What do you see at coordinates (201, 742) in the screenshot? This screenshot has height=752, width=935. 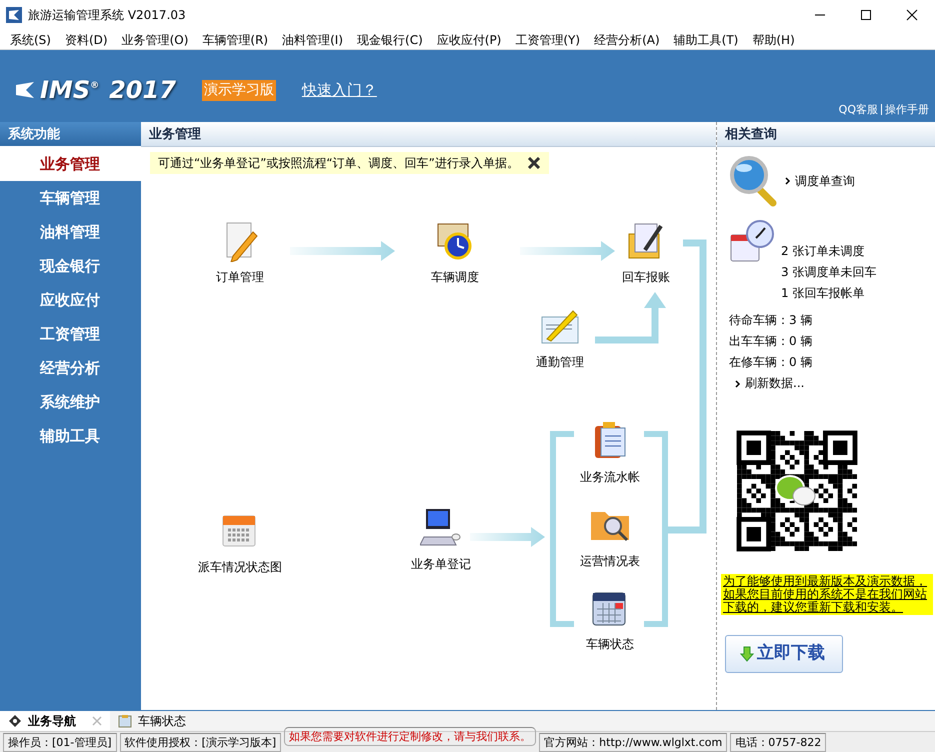 I see `status-text: 软件使用授权：[演示学习版本]` at bounding box center [201, 742].